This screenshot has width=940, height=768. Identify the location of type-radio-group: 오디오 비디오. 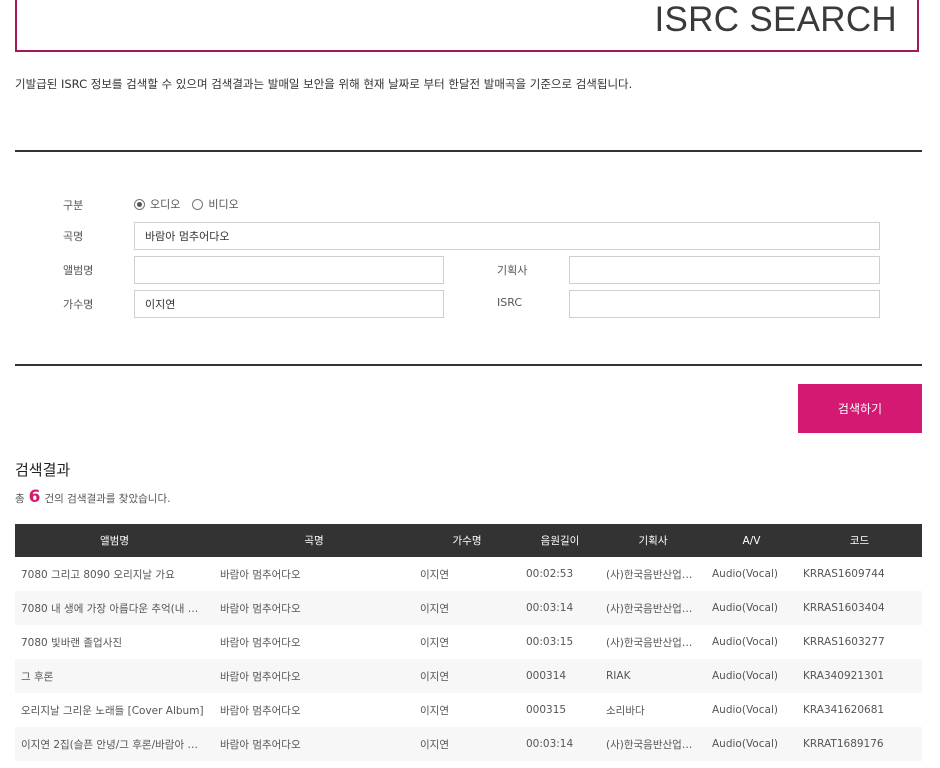
(192, 204).